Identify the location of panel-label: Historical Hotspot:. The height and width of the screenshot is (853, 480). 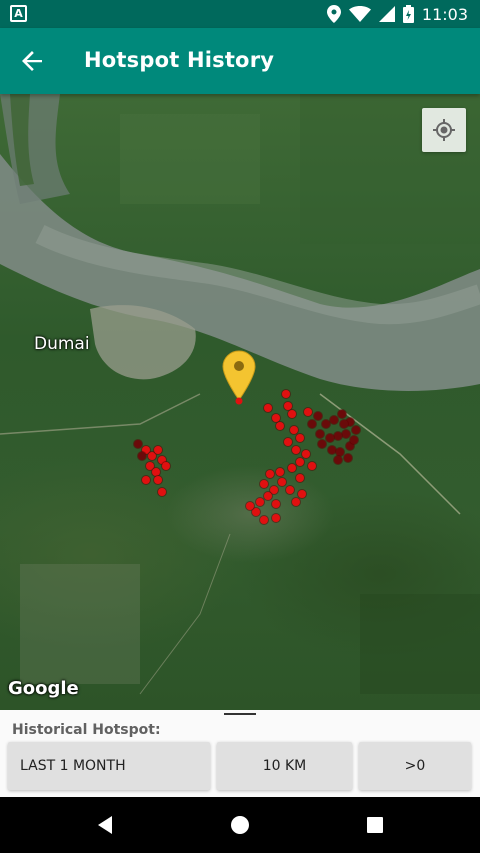
(86, 730).